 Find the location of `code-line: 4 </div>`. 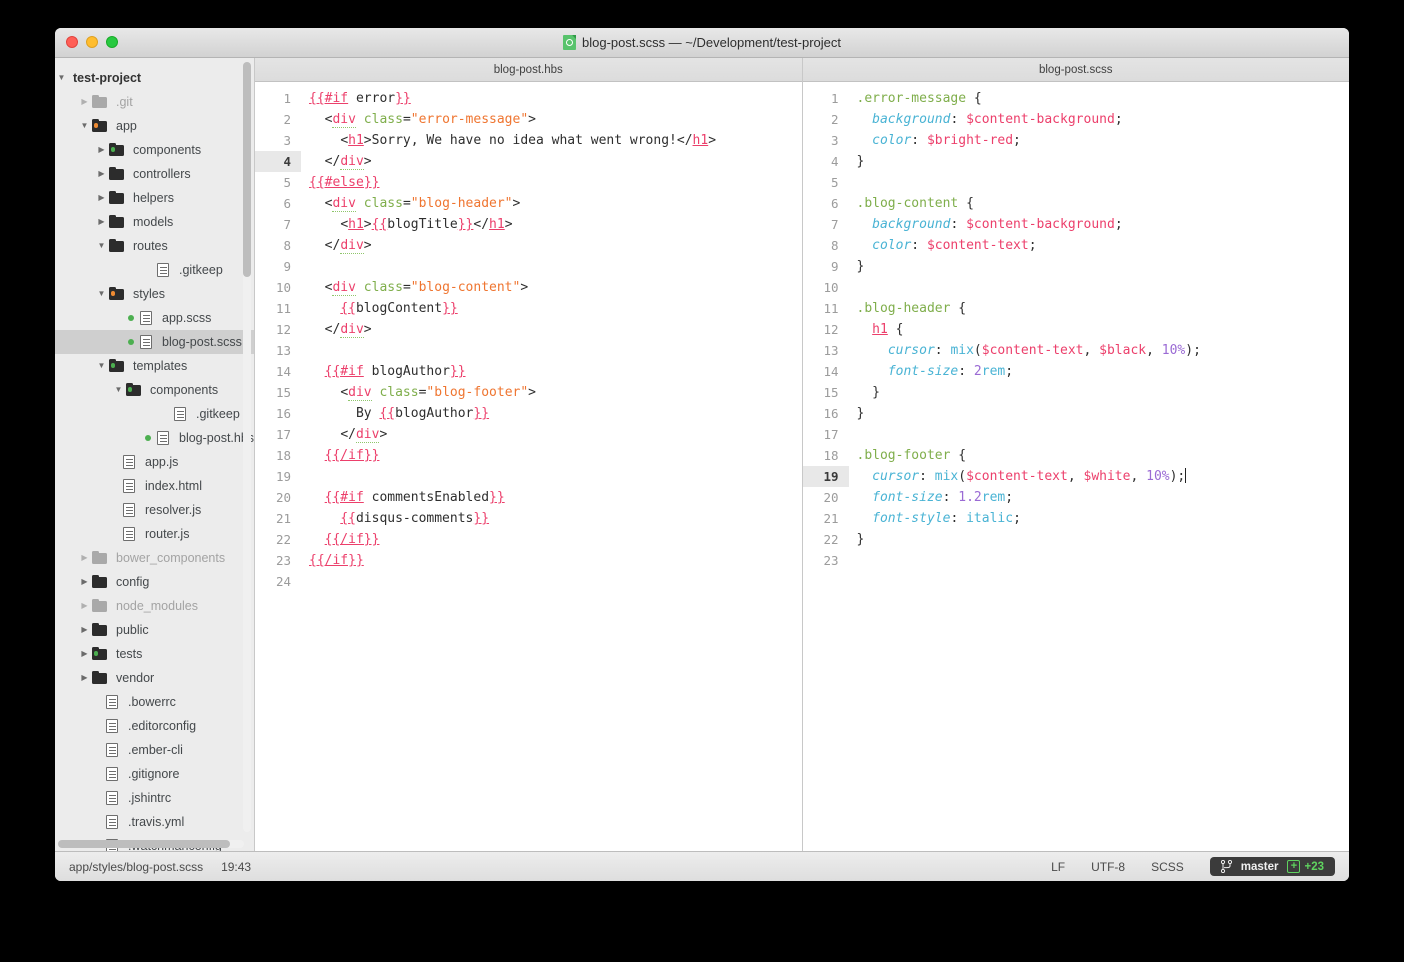

code-line: 4 </div> is located at coordinates (528, 161).